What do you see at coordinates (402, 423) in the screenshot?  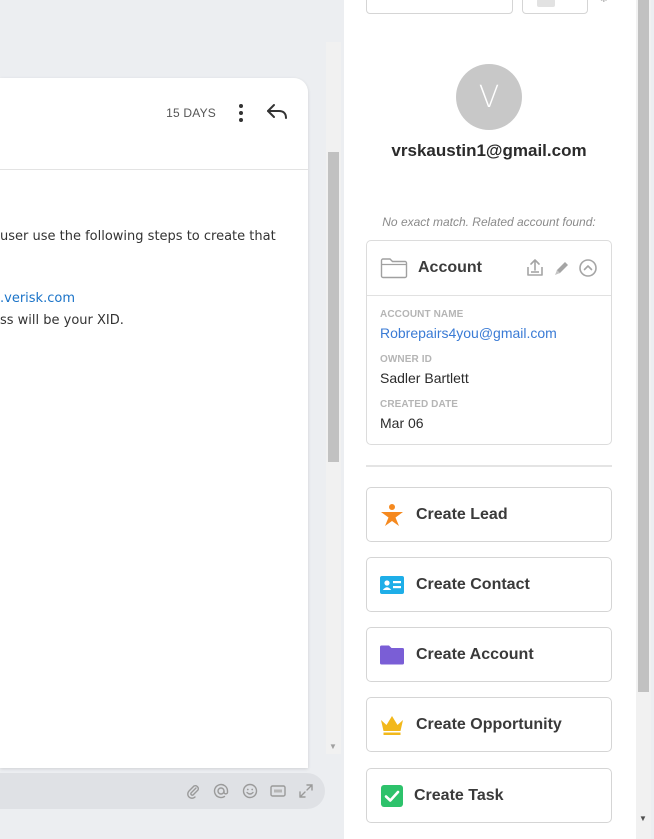 I see `created-date-value: Mar 06` at bounding box center [402, 423].